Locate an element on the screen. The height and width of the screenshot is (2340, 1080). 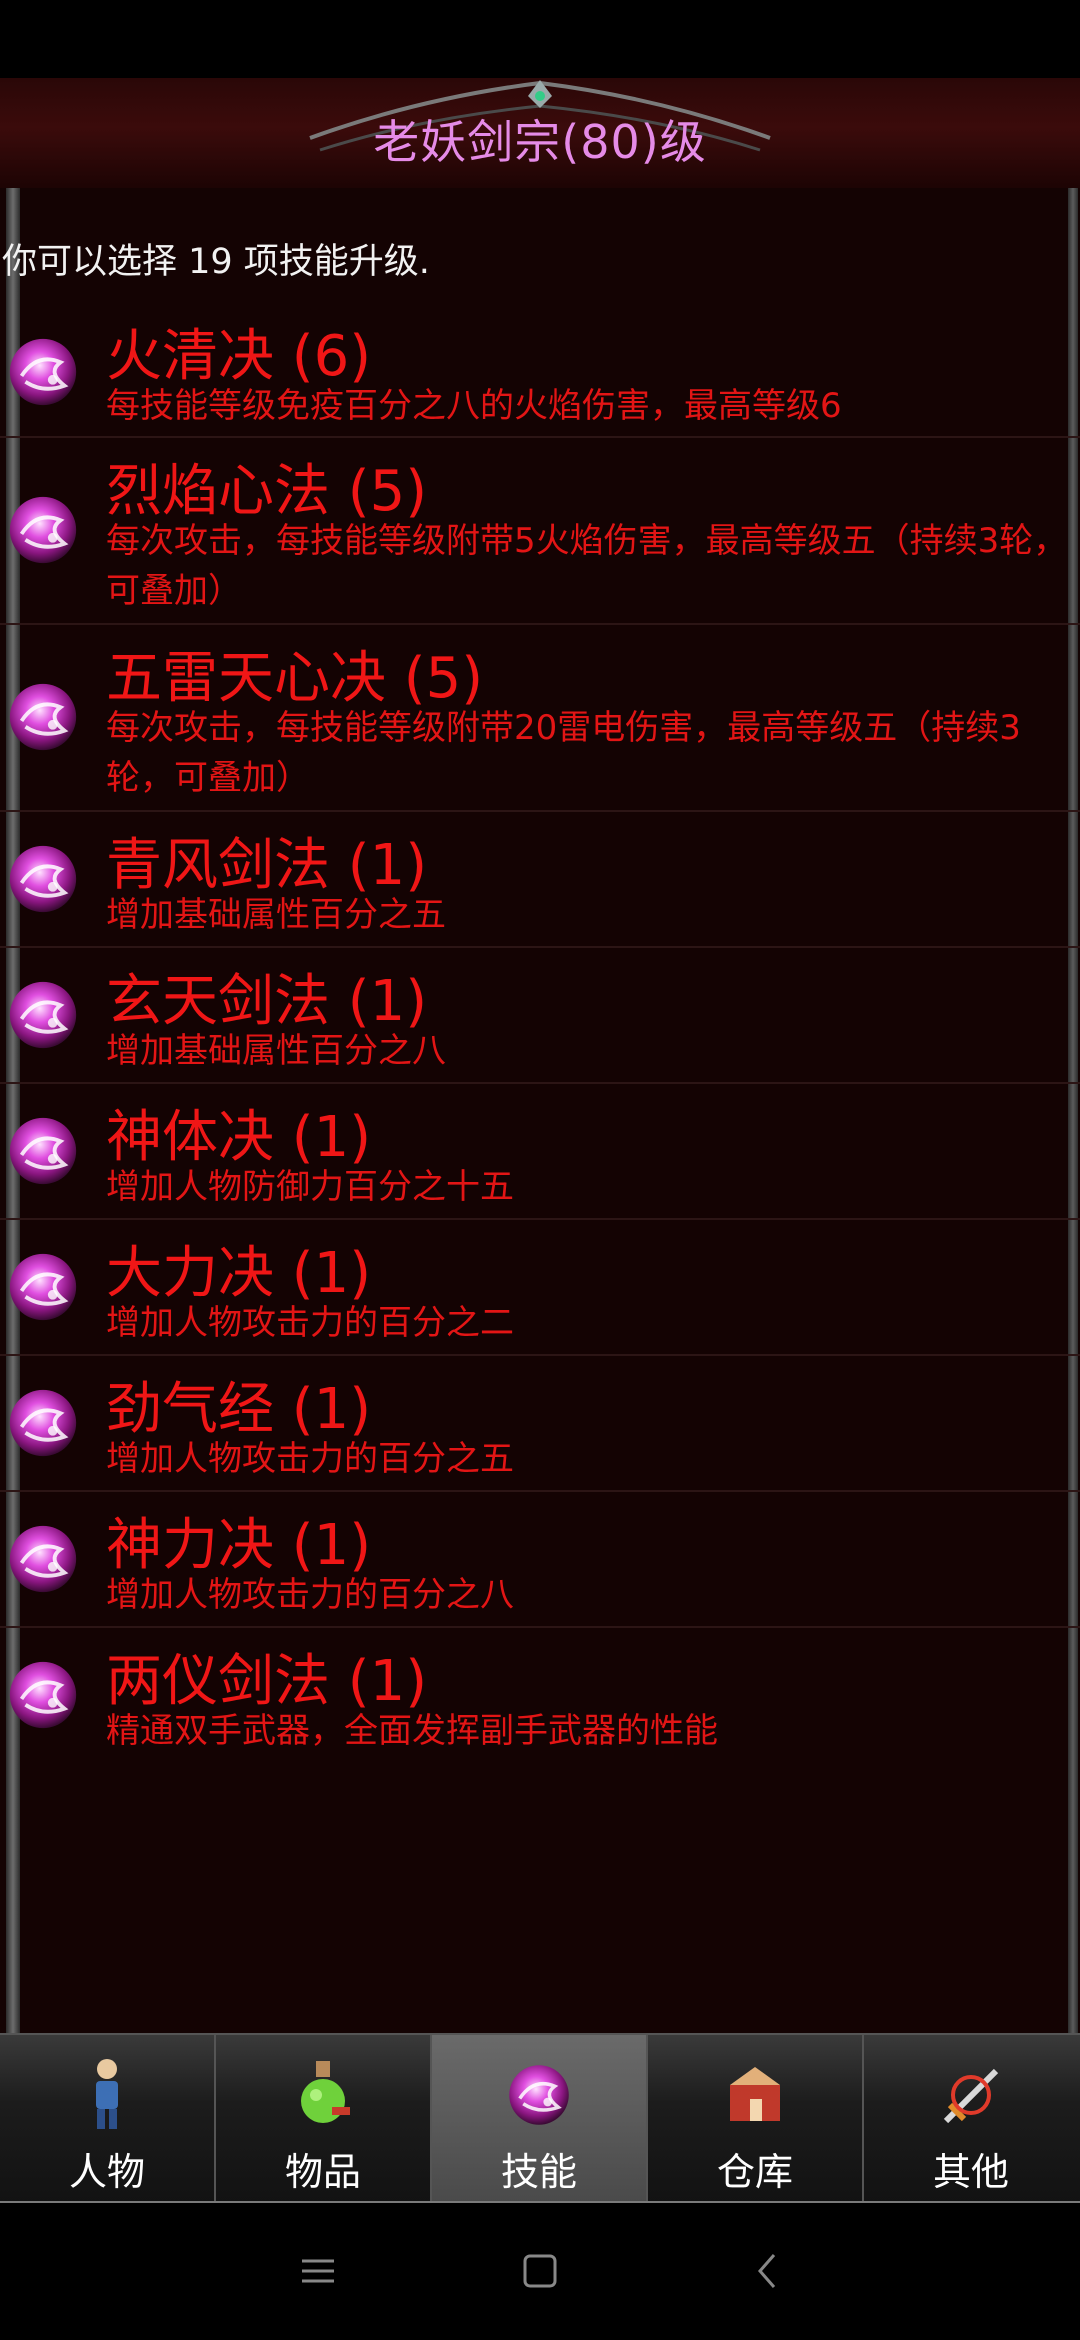
nav-label: 物品 is located at coordinates (322, 2172).